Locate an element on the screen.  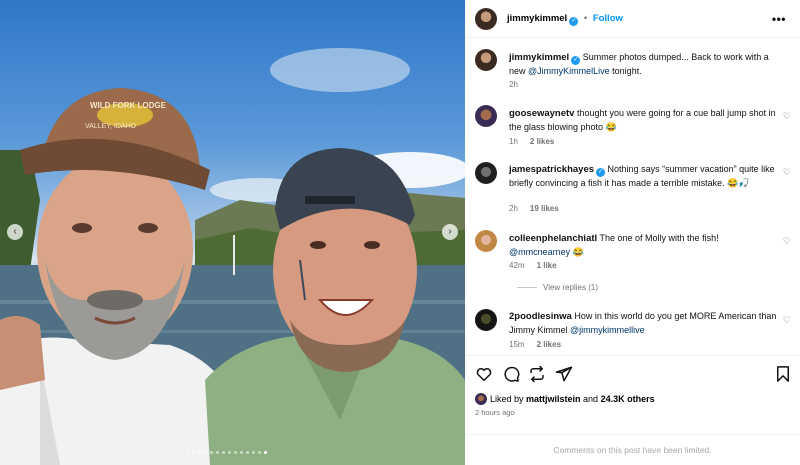
commenter-username: colleenphelanchiatl is located at coordinates (553, 238).